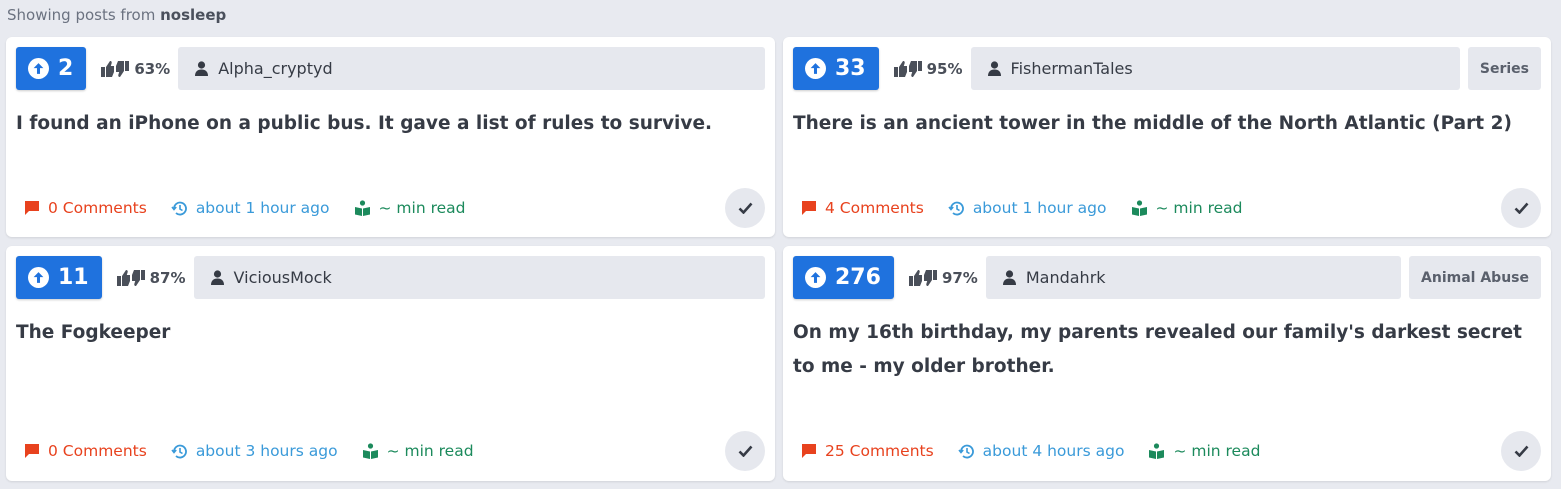 This screenshot has width=1561, height=489. Describe the element at coordinates (1071, 68) in the screenshot. I see `author-name: FishermanTales` at that location.